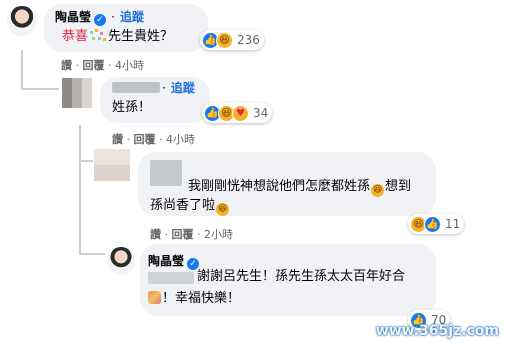 The image size is (505, 343). I want to click on care-icon: ♥, so click(240, 113).